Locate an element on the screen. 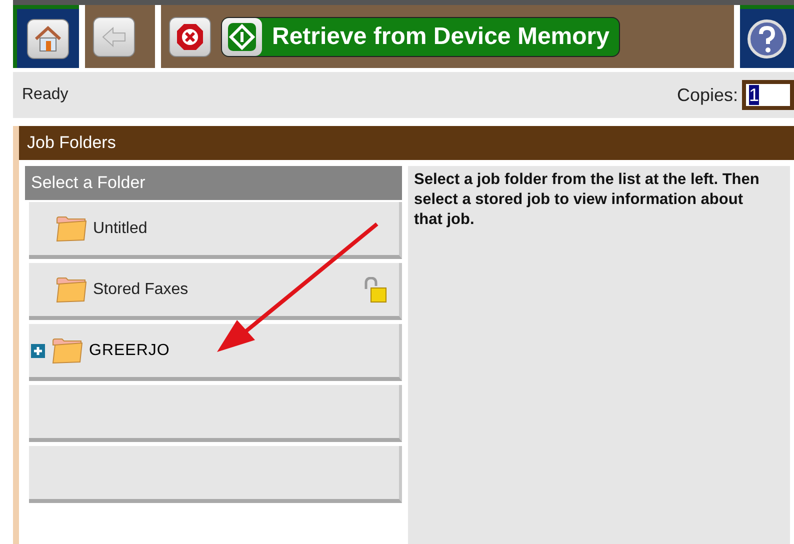  close-icon is located at coordinates (190, 36).